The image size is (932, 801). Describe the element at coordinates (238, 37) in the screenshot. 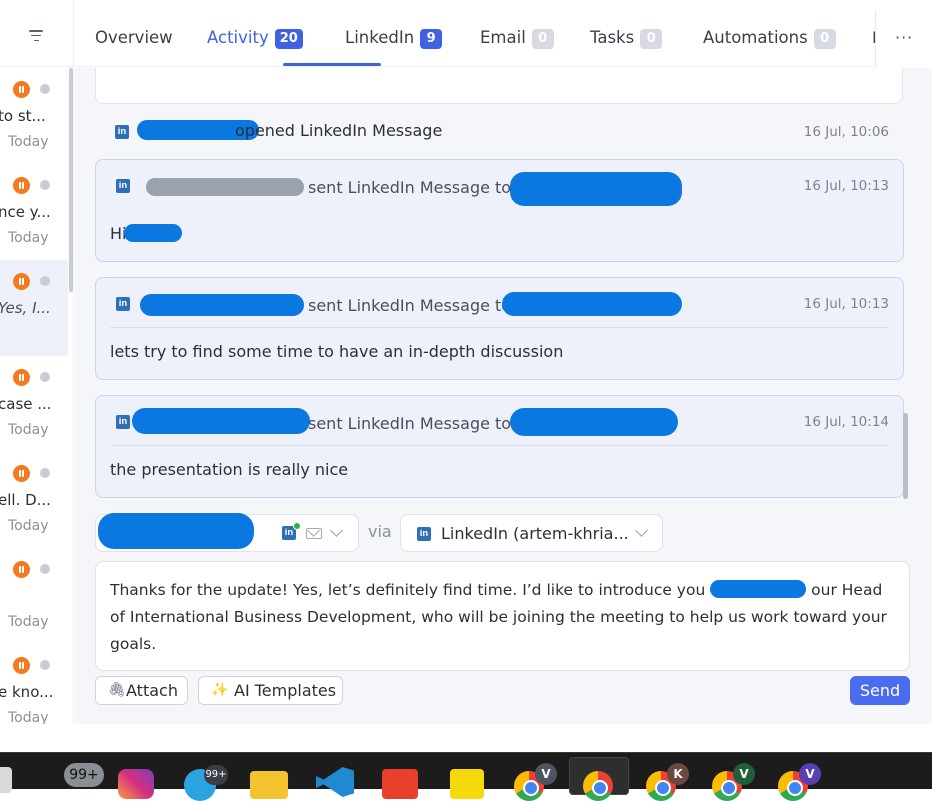

I see `tab-label: Activity` at that location.